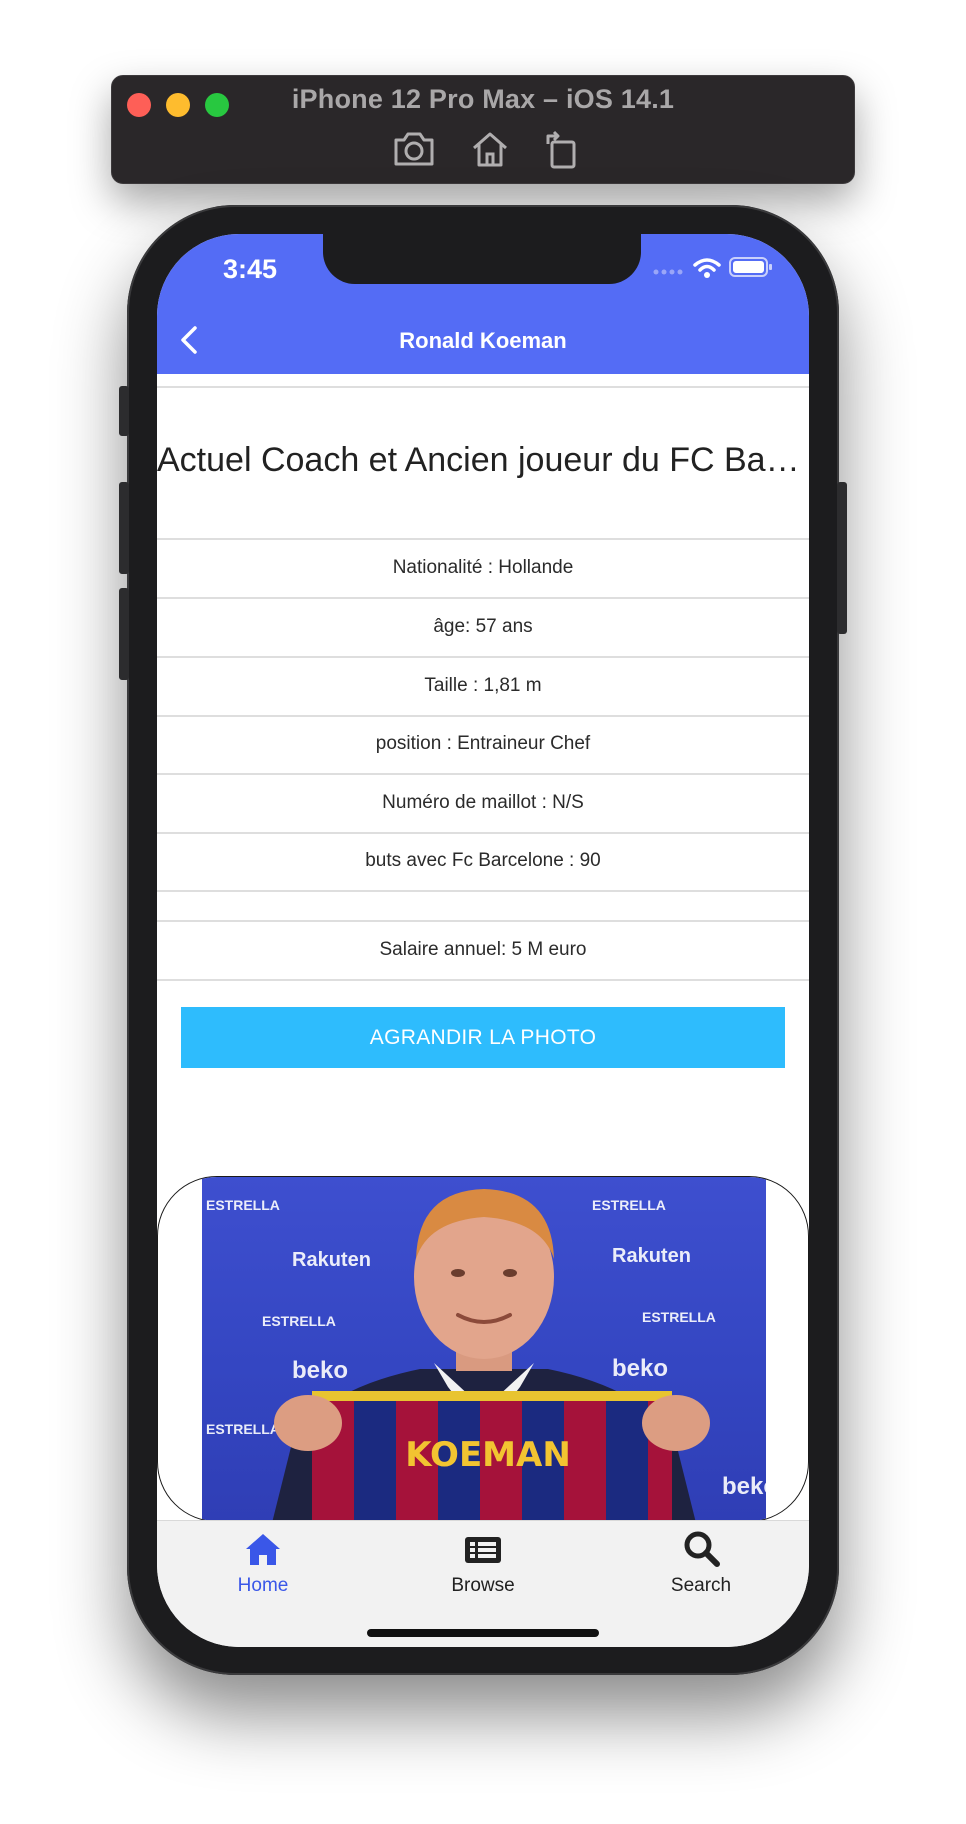  I want to click on tab-label-browse: Browse, so click(483, 1585).